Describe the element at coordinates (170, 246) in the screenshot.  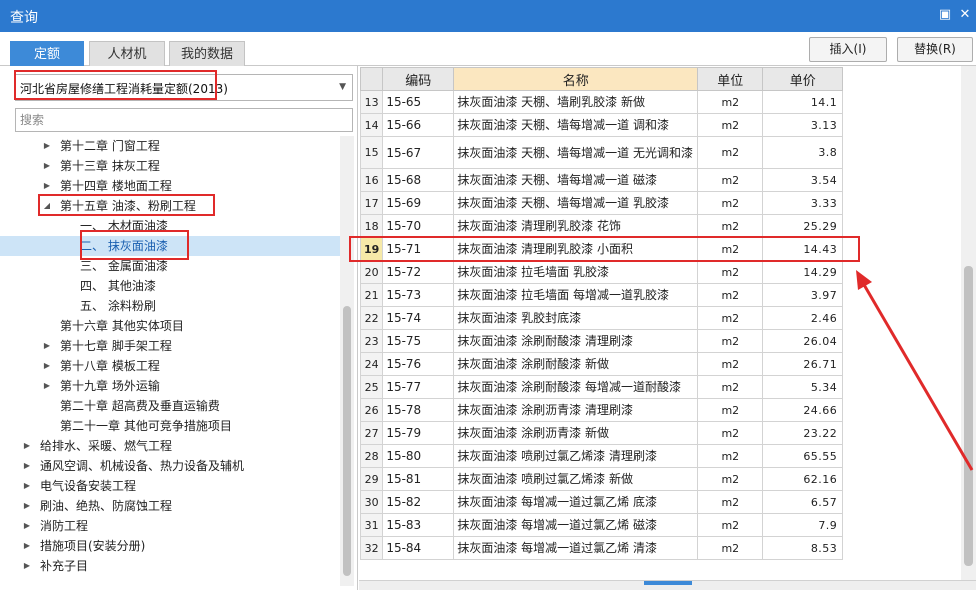
I see `tree-node: 二、 抹灰面油漆` at that location.